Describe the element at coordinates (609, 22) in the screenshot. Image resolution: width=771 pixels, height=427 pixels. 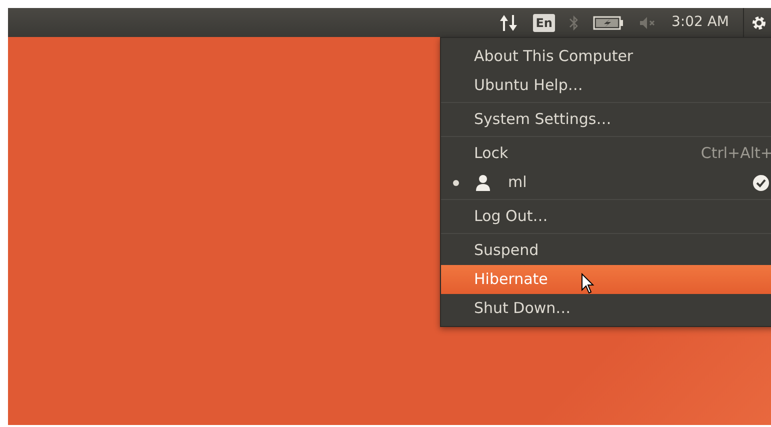
I see `battery-icon` at that location.